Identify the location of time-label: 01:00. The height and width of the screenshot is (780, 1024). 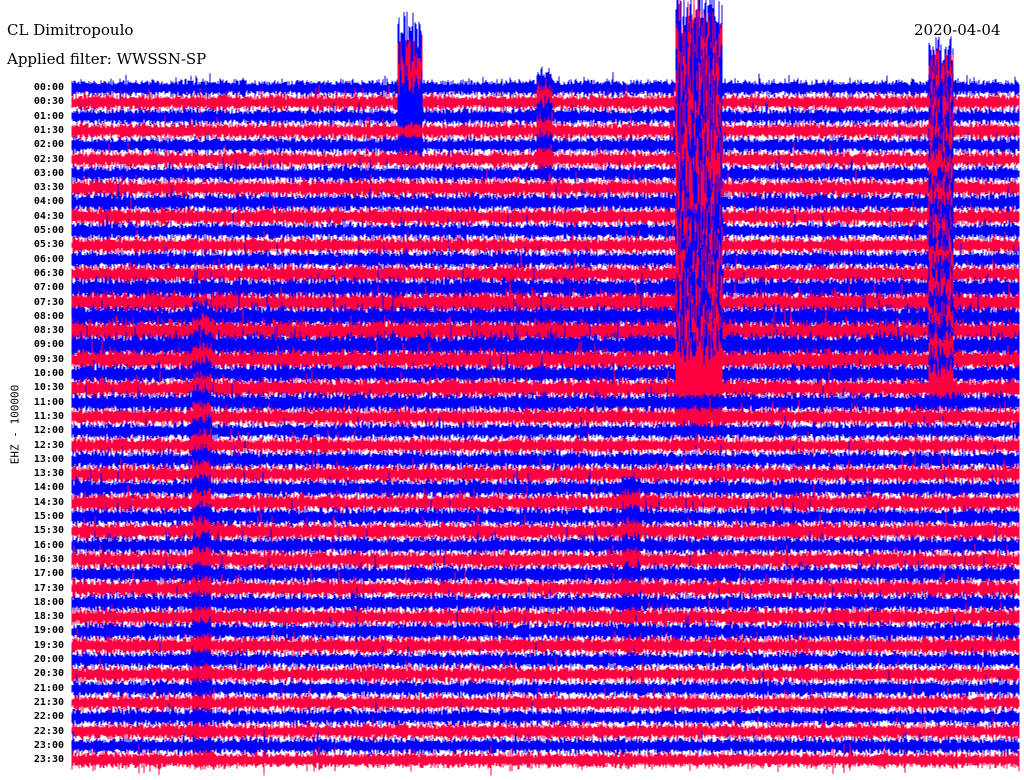
(48, 116).